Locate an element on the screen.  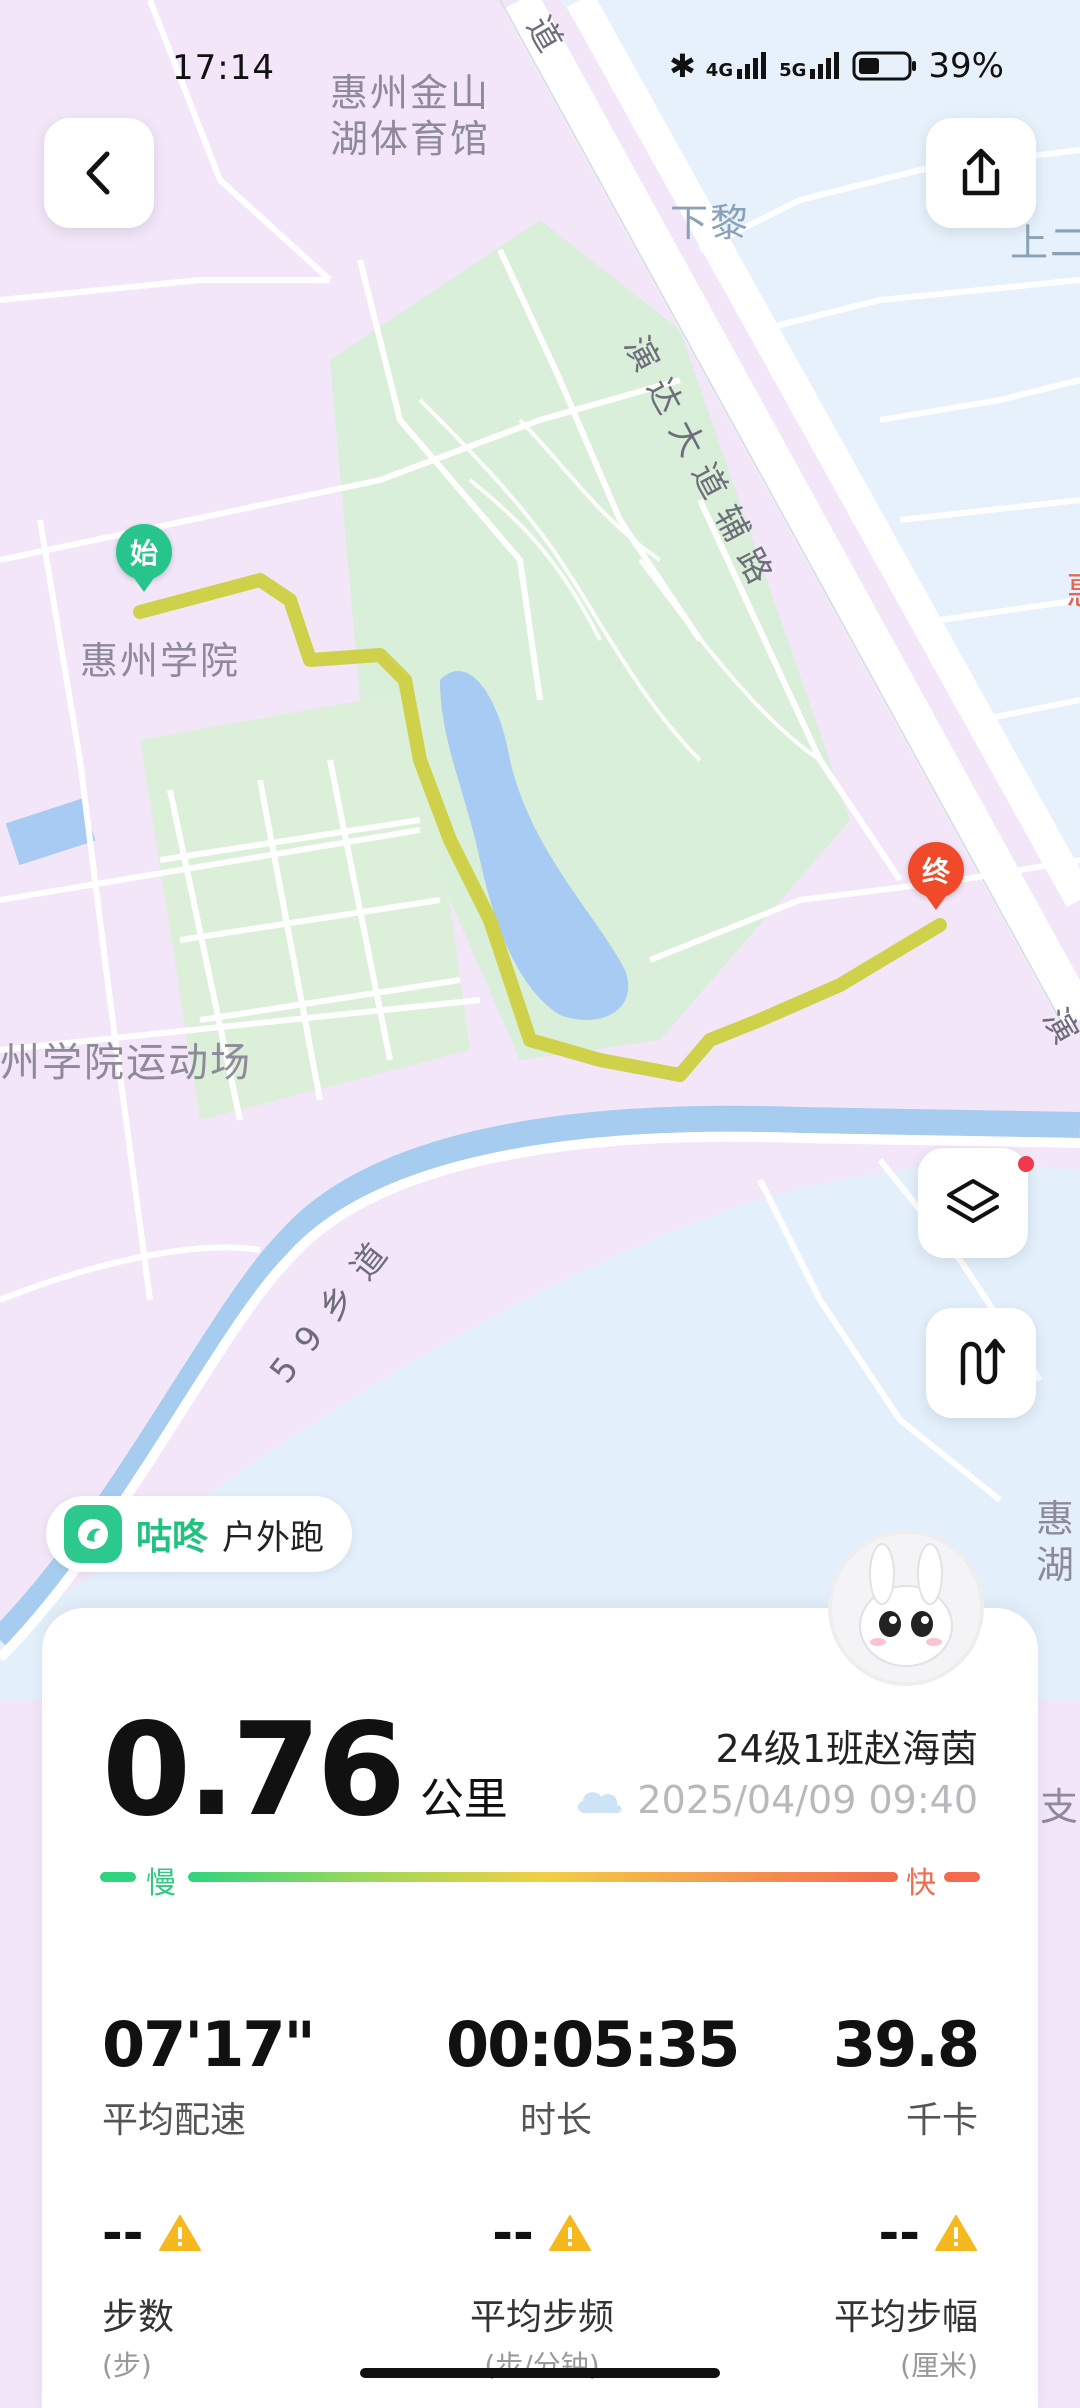
map-label-xiali: 下黎 is located at coordinates (710, 223).